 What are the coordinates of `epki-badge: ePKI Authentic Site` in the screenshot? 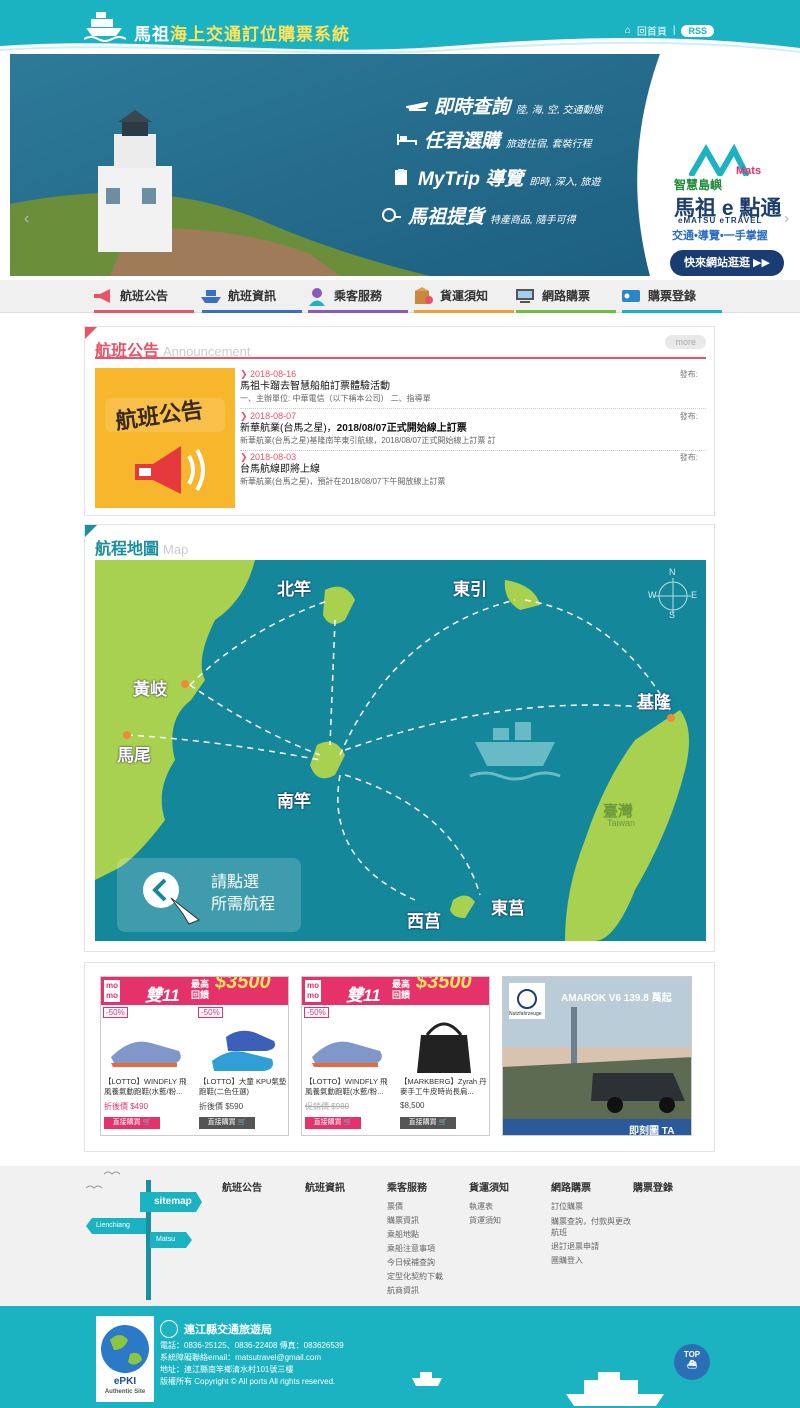 It's located at (125, 1359).